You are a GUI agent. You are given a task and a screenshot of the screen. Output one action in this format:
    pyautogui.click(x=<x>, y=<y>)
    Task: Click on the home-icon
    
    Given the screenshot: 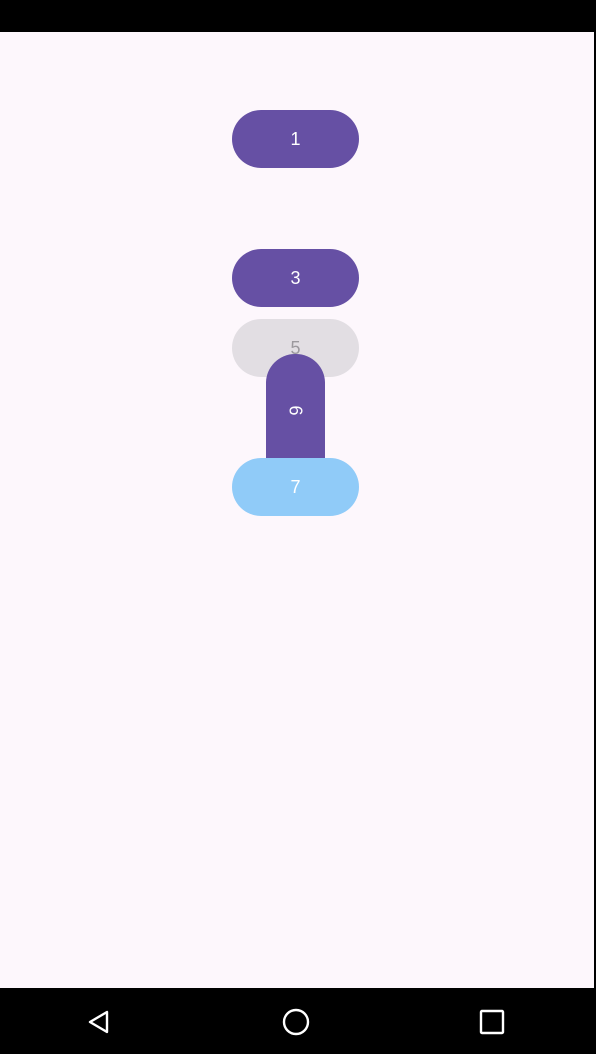 What is the action you would take?
    pyautogui.click(x=296, y=1022)
    